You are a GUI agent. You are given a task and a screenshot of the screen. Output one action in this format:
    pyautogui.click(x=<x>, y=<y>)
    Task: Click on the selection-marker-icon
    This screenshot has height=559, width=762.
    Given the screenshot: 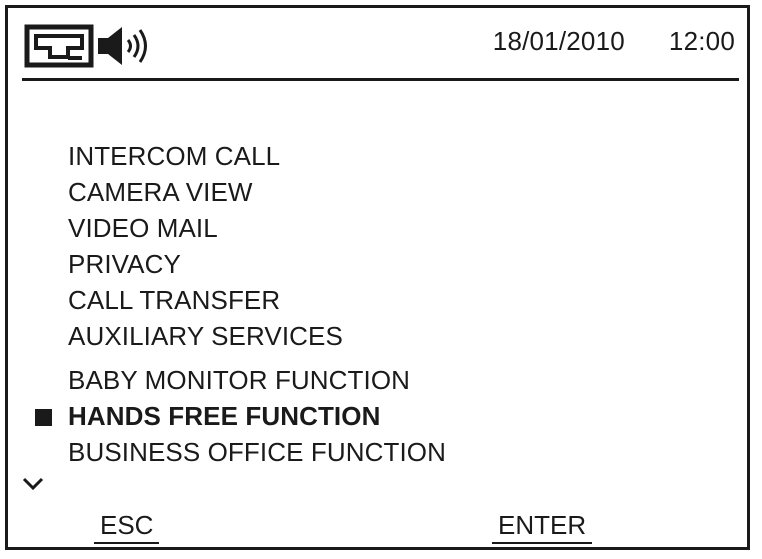 What is the action you would take?
    pyautogui.click(x=43, y=417)
    